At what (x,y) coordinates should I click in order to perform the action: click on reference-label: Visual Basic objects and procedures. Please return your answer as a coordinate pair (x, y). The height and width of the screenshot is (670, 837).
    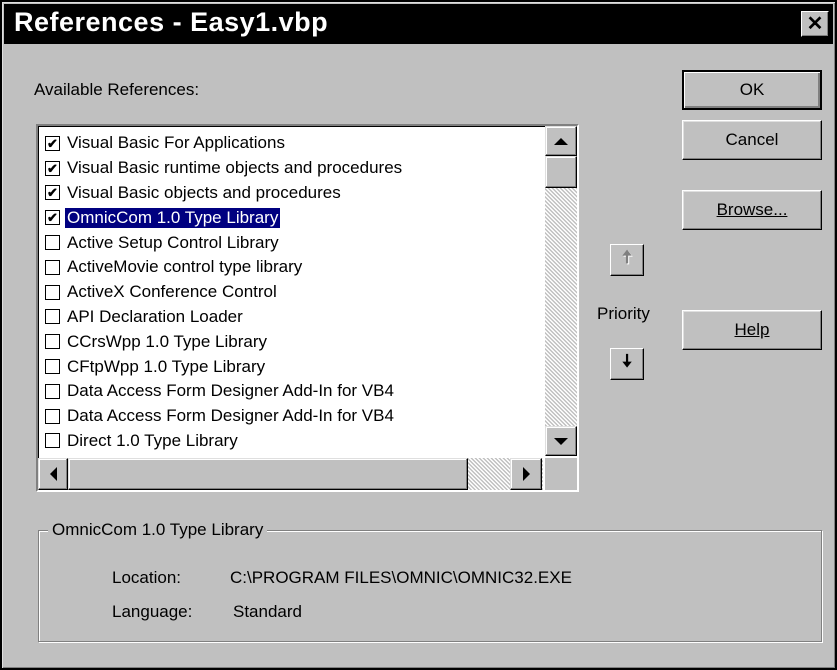
    Looking at the image, I should click on (204, 192).